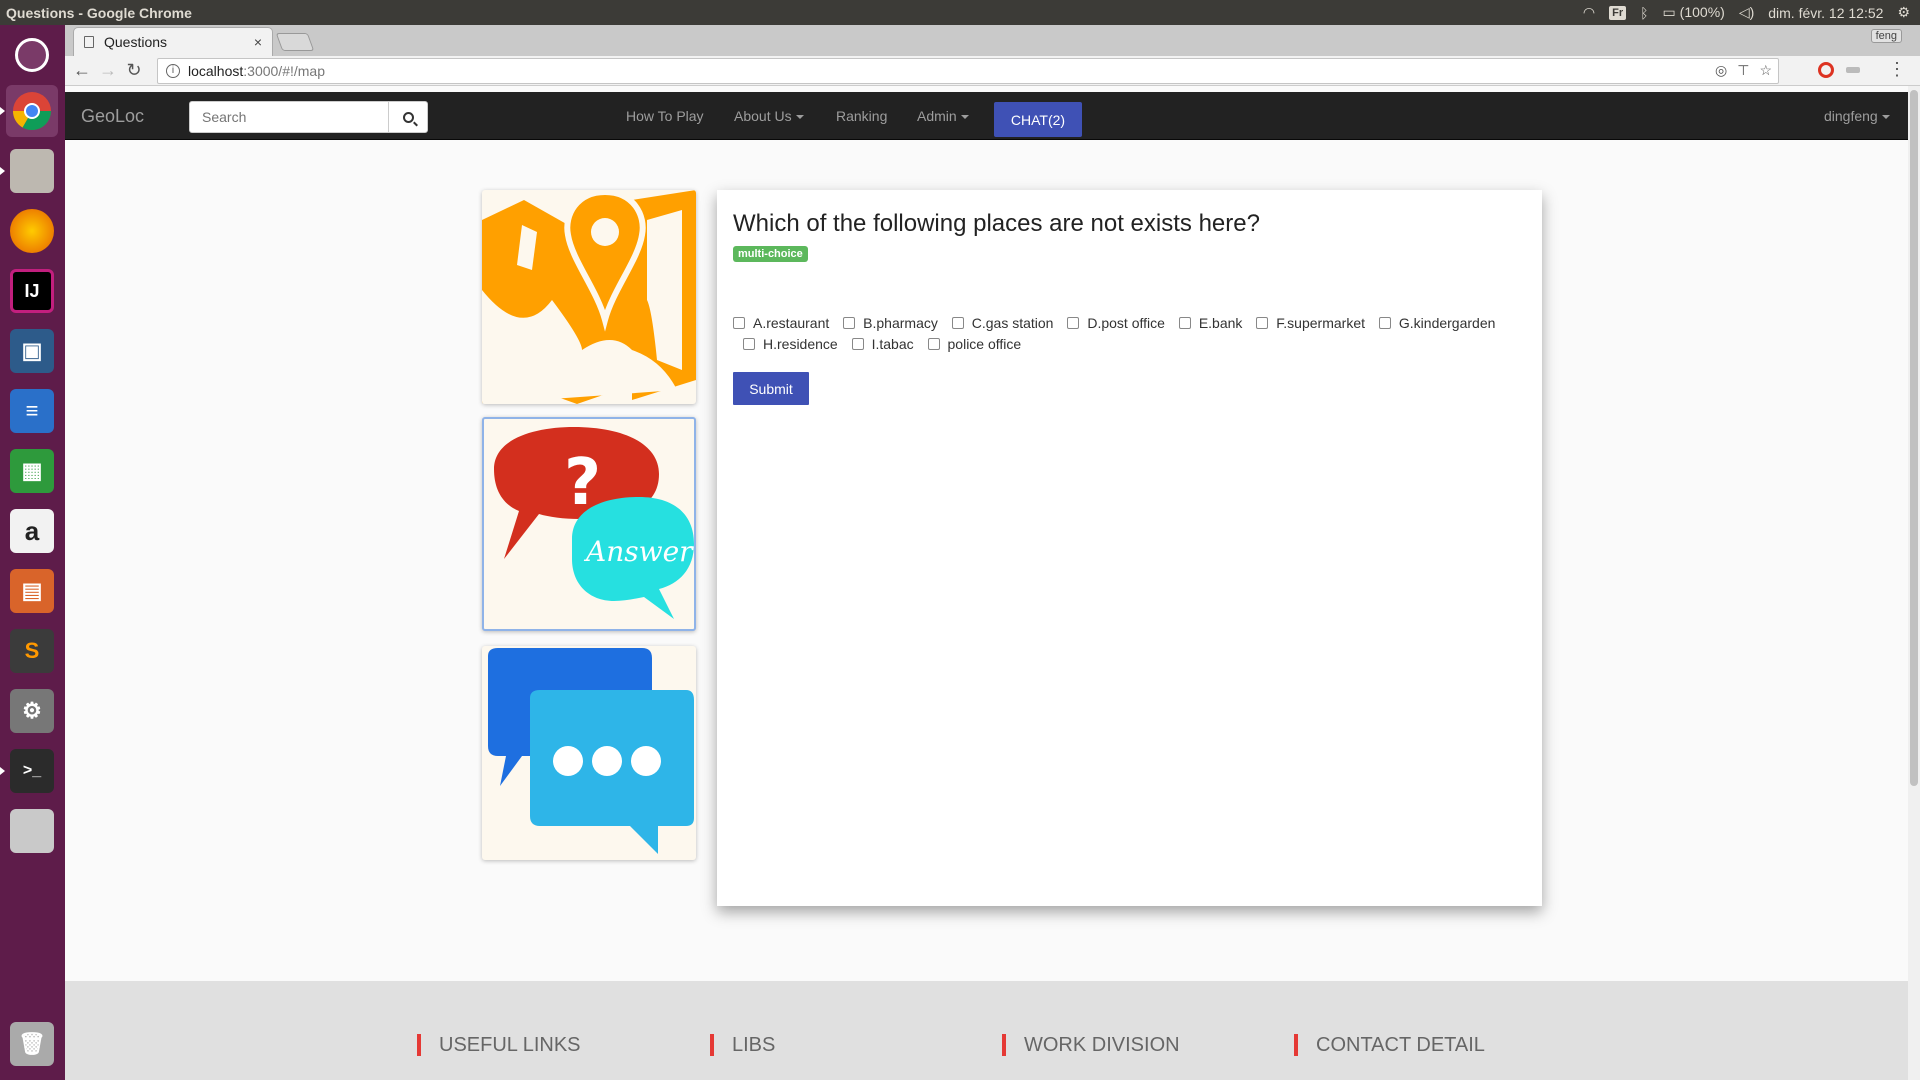 The image size is (1920, 1080). What do you see at coordinates (943, 116) in the screenshot?
I see `nav-admin: Admin` at bounding box center [943, 116].